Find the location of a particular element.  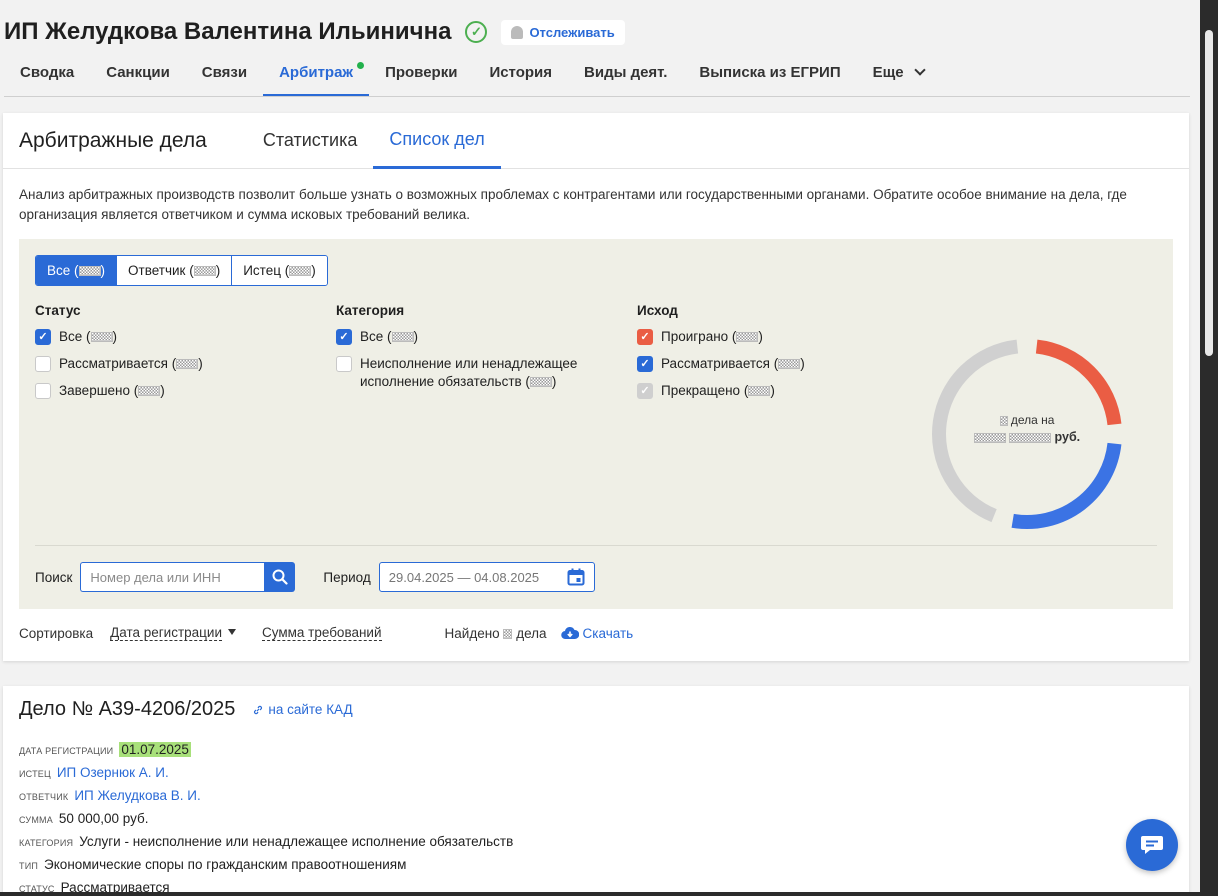

tab-case-list: Список дел is located at coordinates (437, 141).